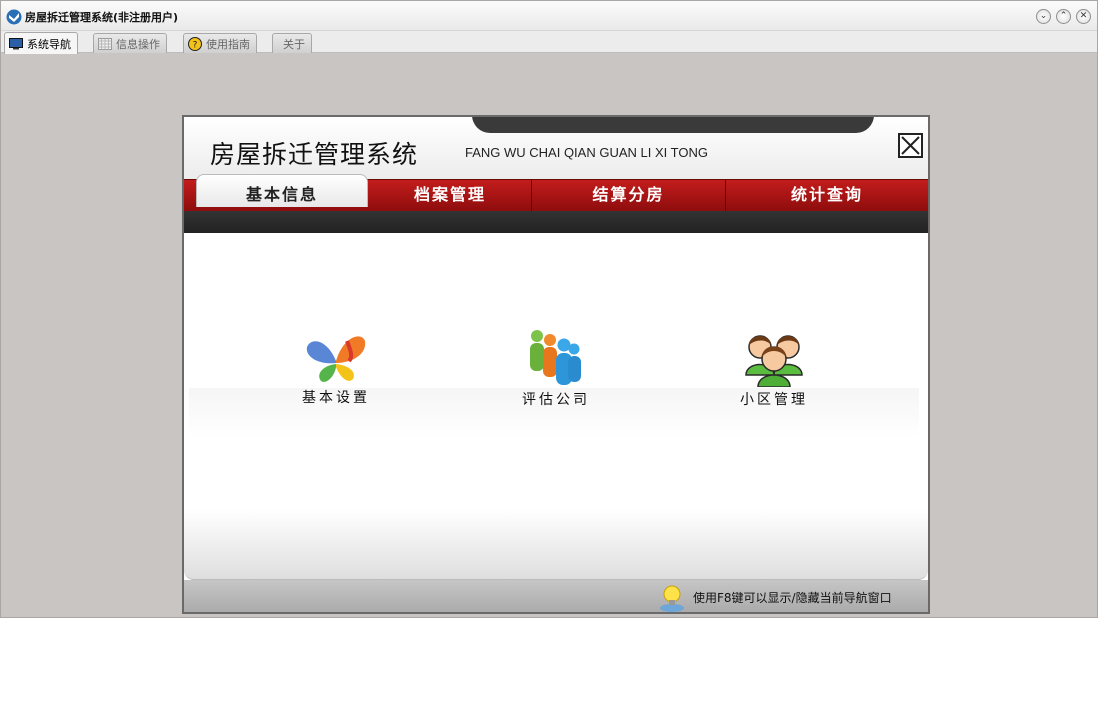 The image size is (1098, 711). What do you see at coordinates (105, 43) in the screenshot?
I see `grid-icon` at bounding box center [105, 43].